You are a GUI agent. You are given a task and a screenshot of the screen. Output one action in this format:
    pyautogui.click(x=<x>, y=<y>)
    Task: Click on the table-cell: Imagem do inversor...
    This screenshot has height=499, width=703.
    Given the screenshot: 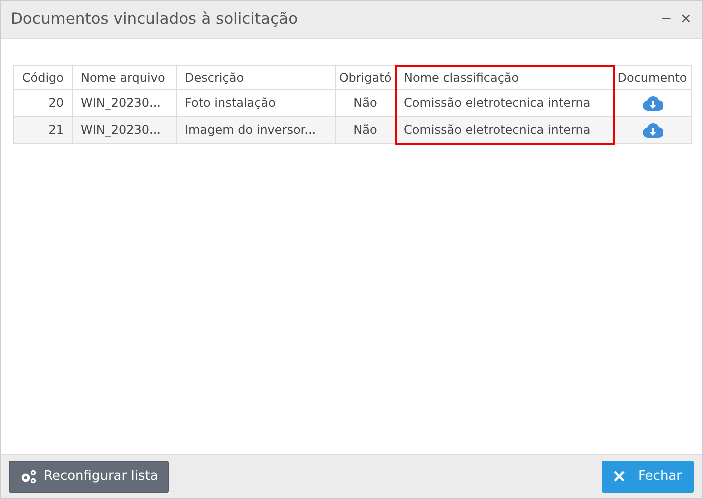 What is the action you would take?
    pyautogui.click(x=256, y=130)
    